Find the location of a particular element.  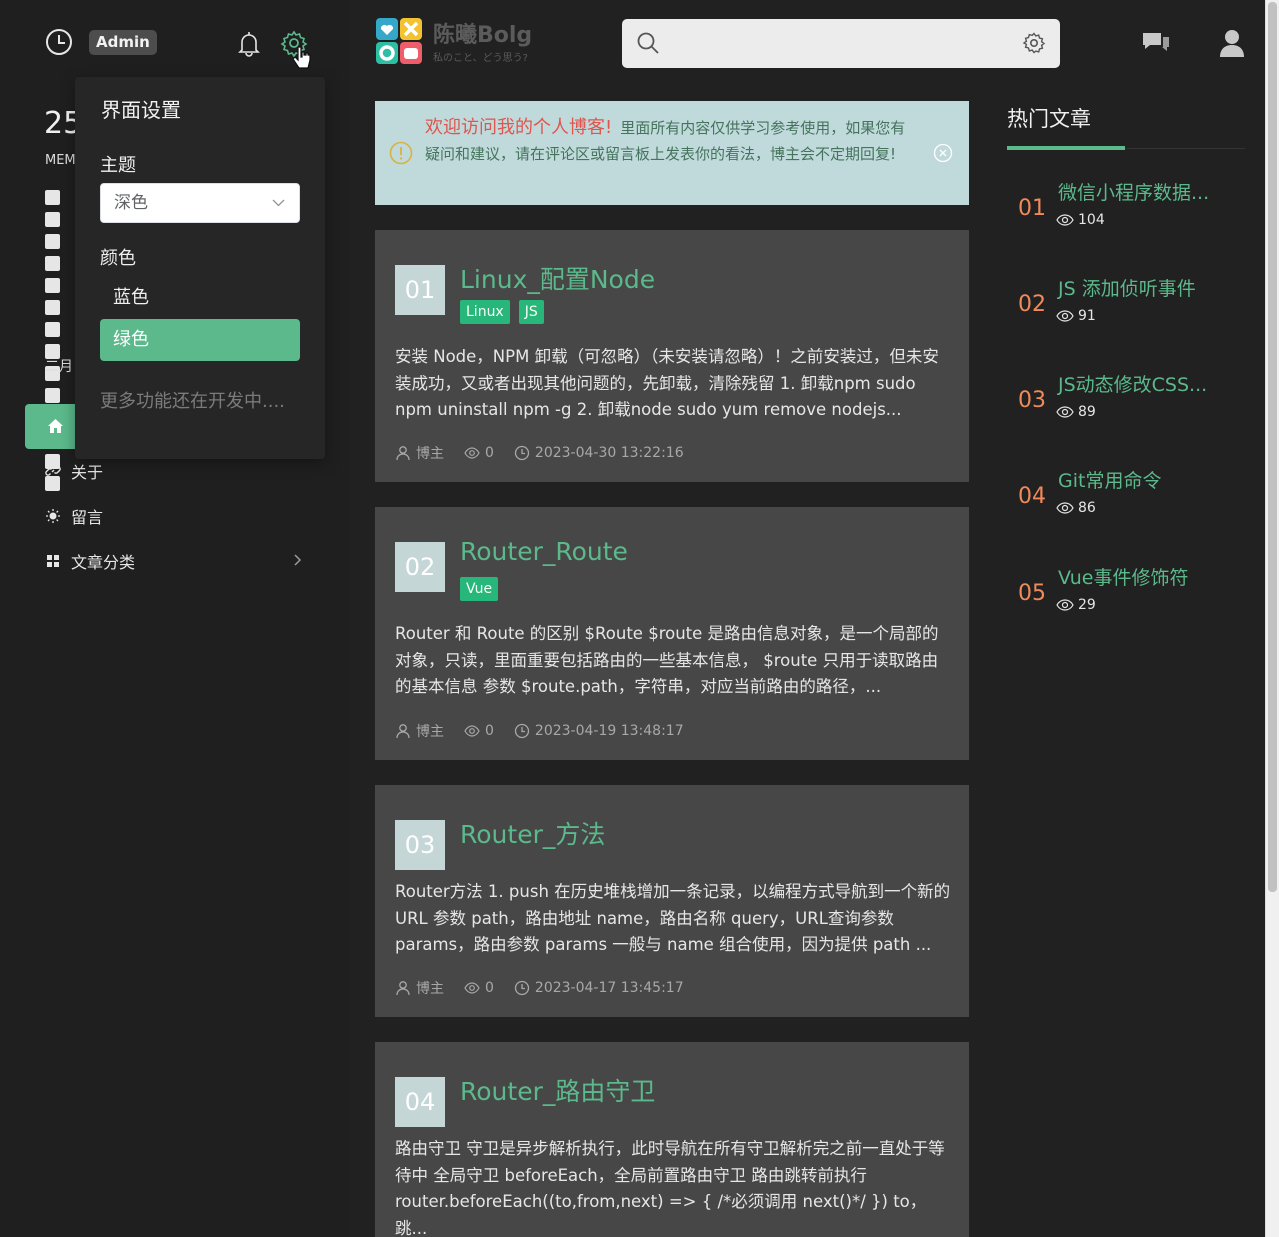

nav-item-label: 文章分类 is located at coordinates (103, 562).